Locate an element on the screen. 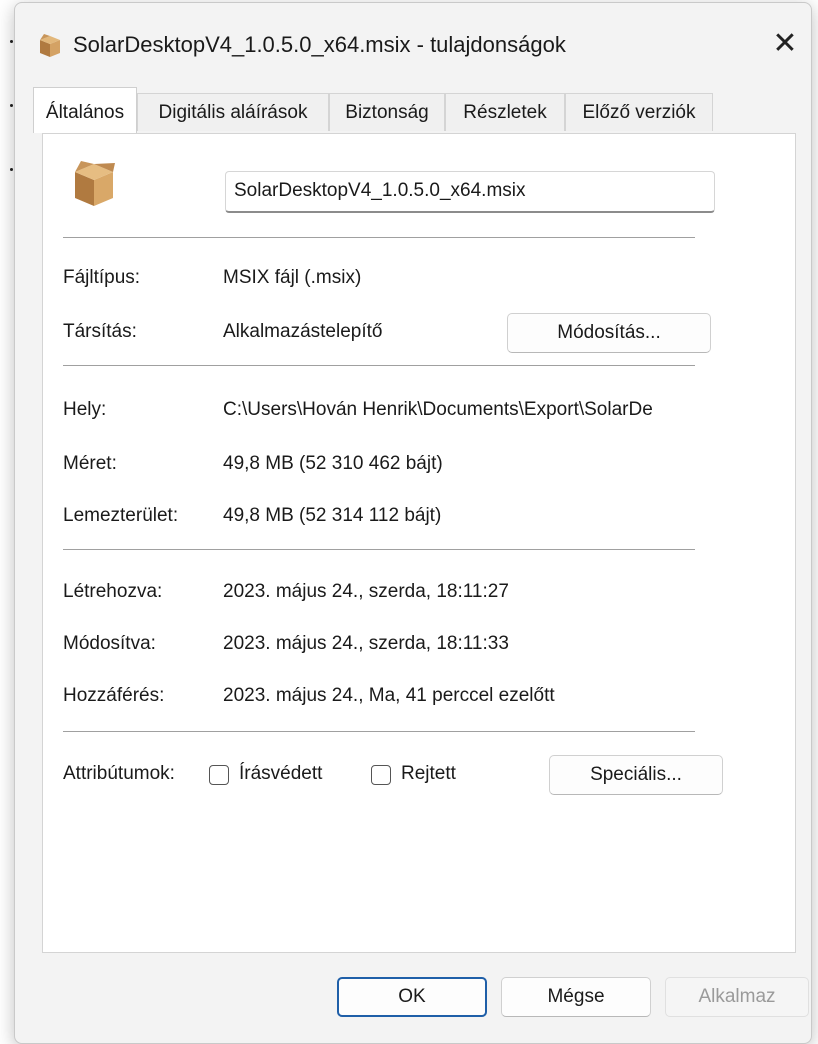  hidden-checkbox is located at coordinates (381, 775).